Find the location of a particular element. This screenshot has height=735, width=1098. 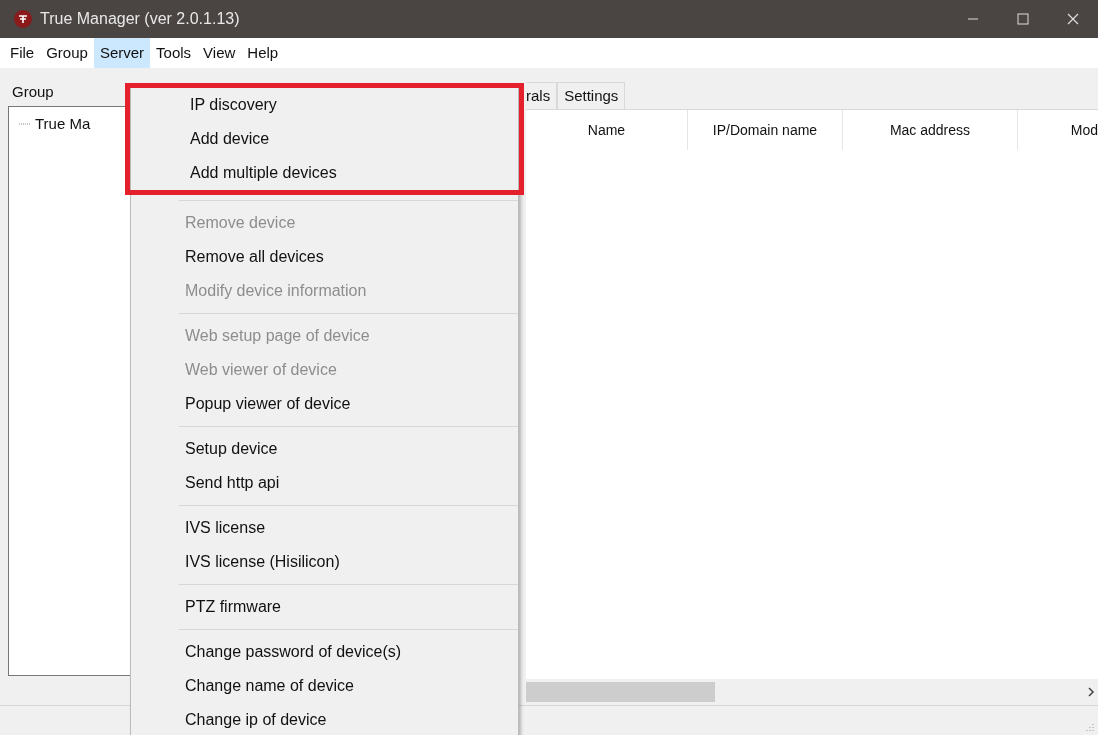

tab: rals is located at coordinates (542, 95).